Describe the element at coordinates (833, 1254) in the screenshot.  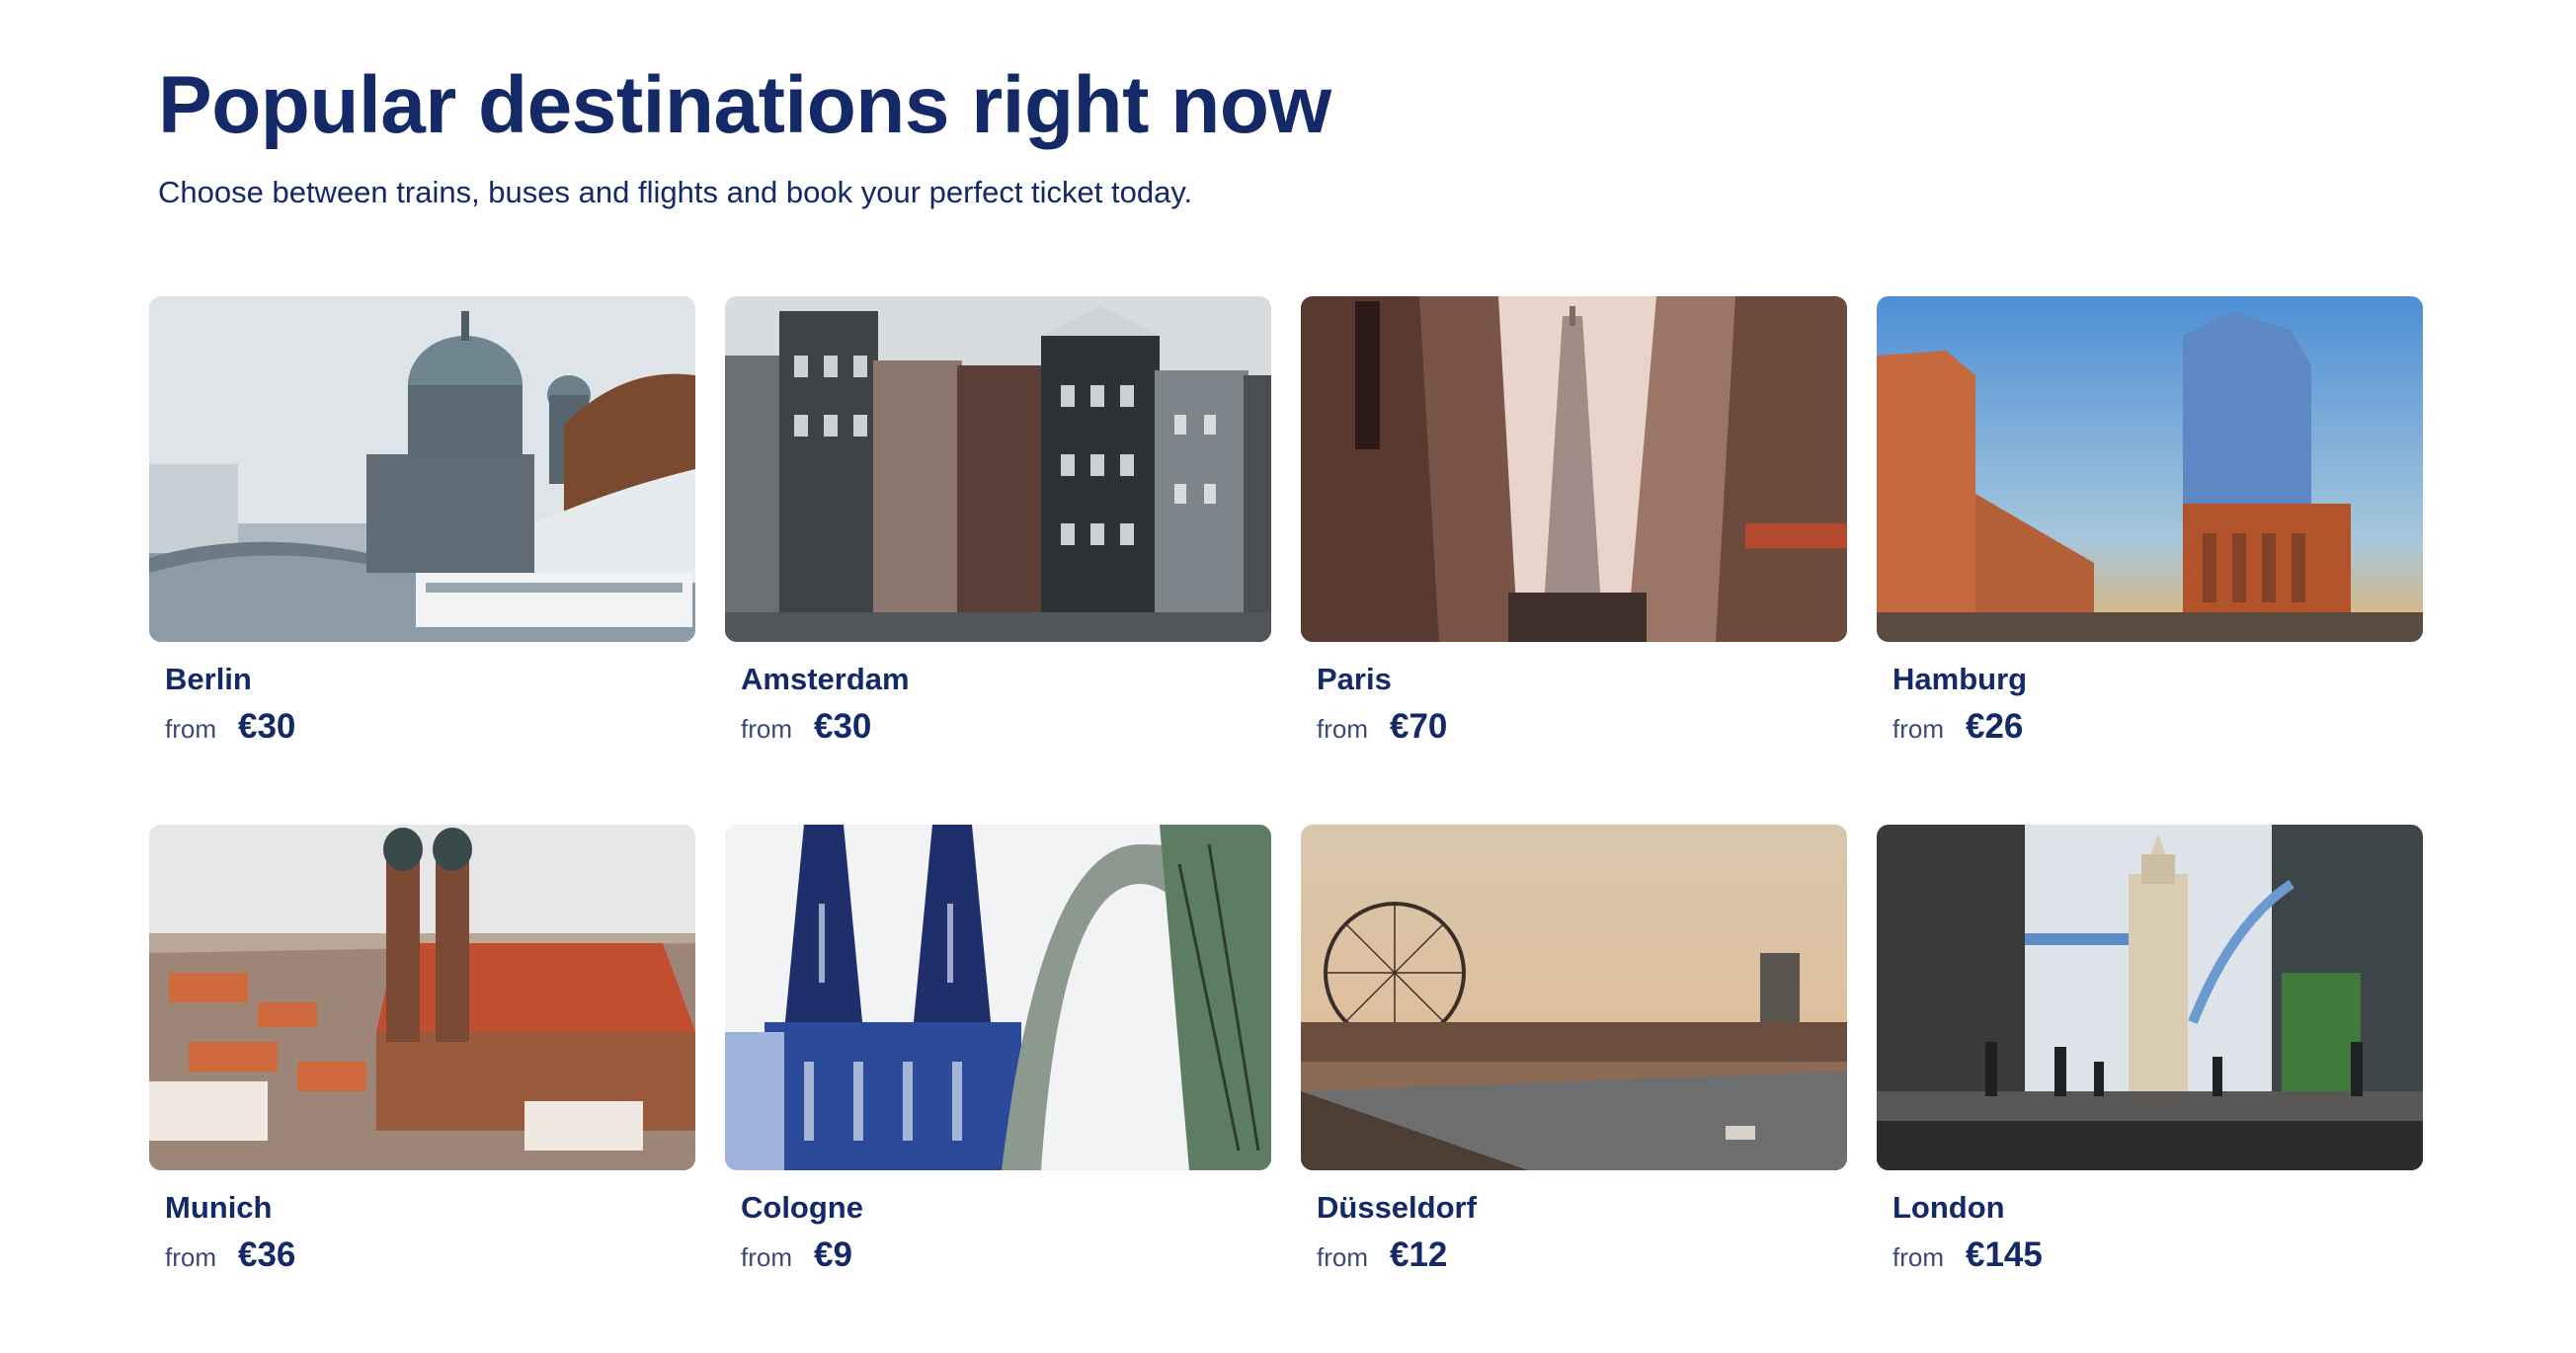
I see `price-value: €9` at that location.